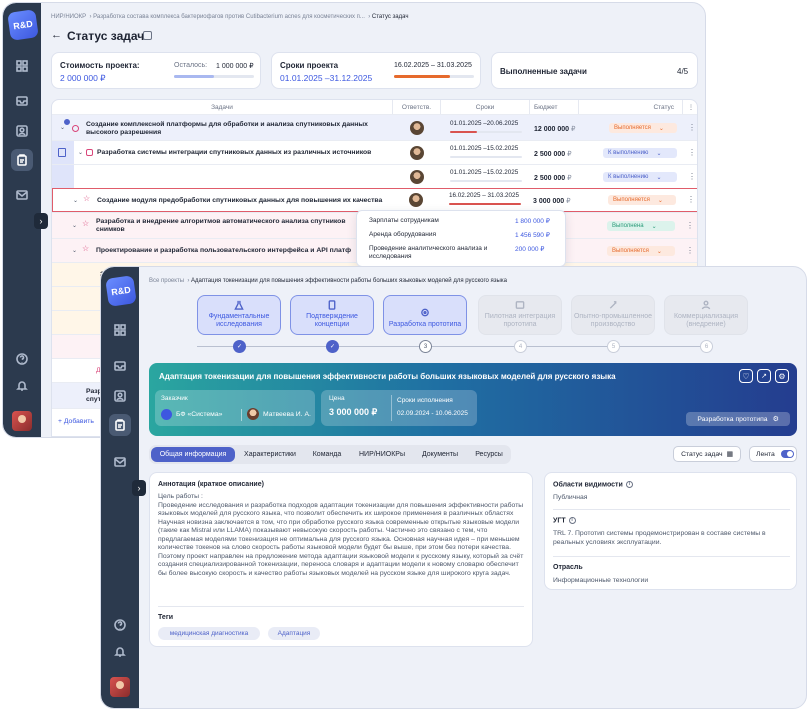 The height and width of the screenshot is (711, 809). What do you see at coordinates (706, 346) in the screenshot?
I see `step-number: 6` at bounding box center [706, 346].